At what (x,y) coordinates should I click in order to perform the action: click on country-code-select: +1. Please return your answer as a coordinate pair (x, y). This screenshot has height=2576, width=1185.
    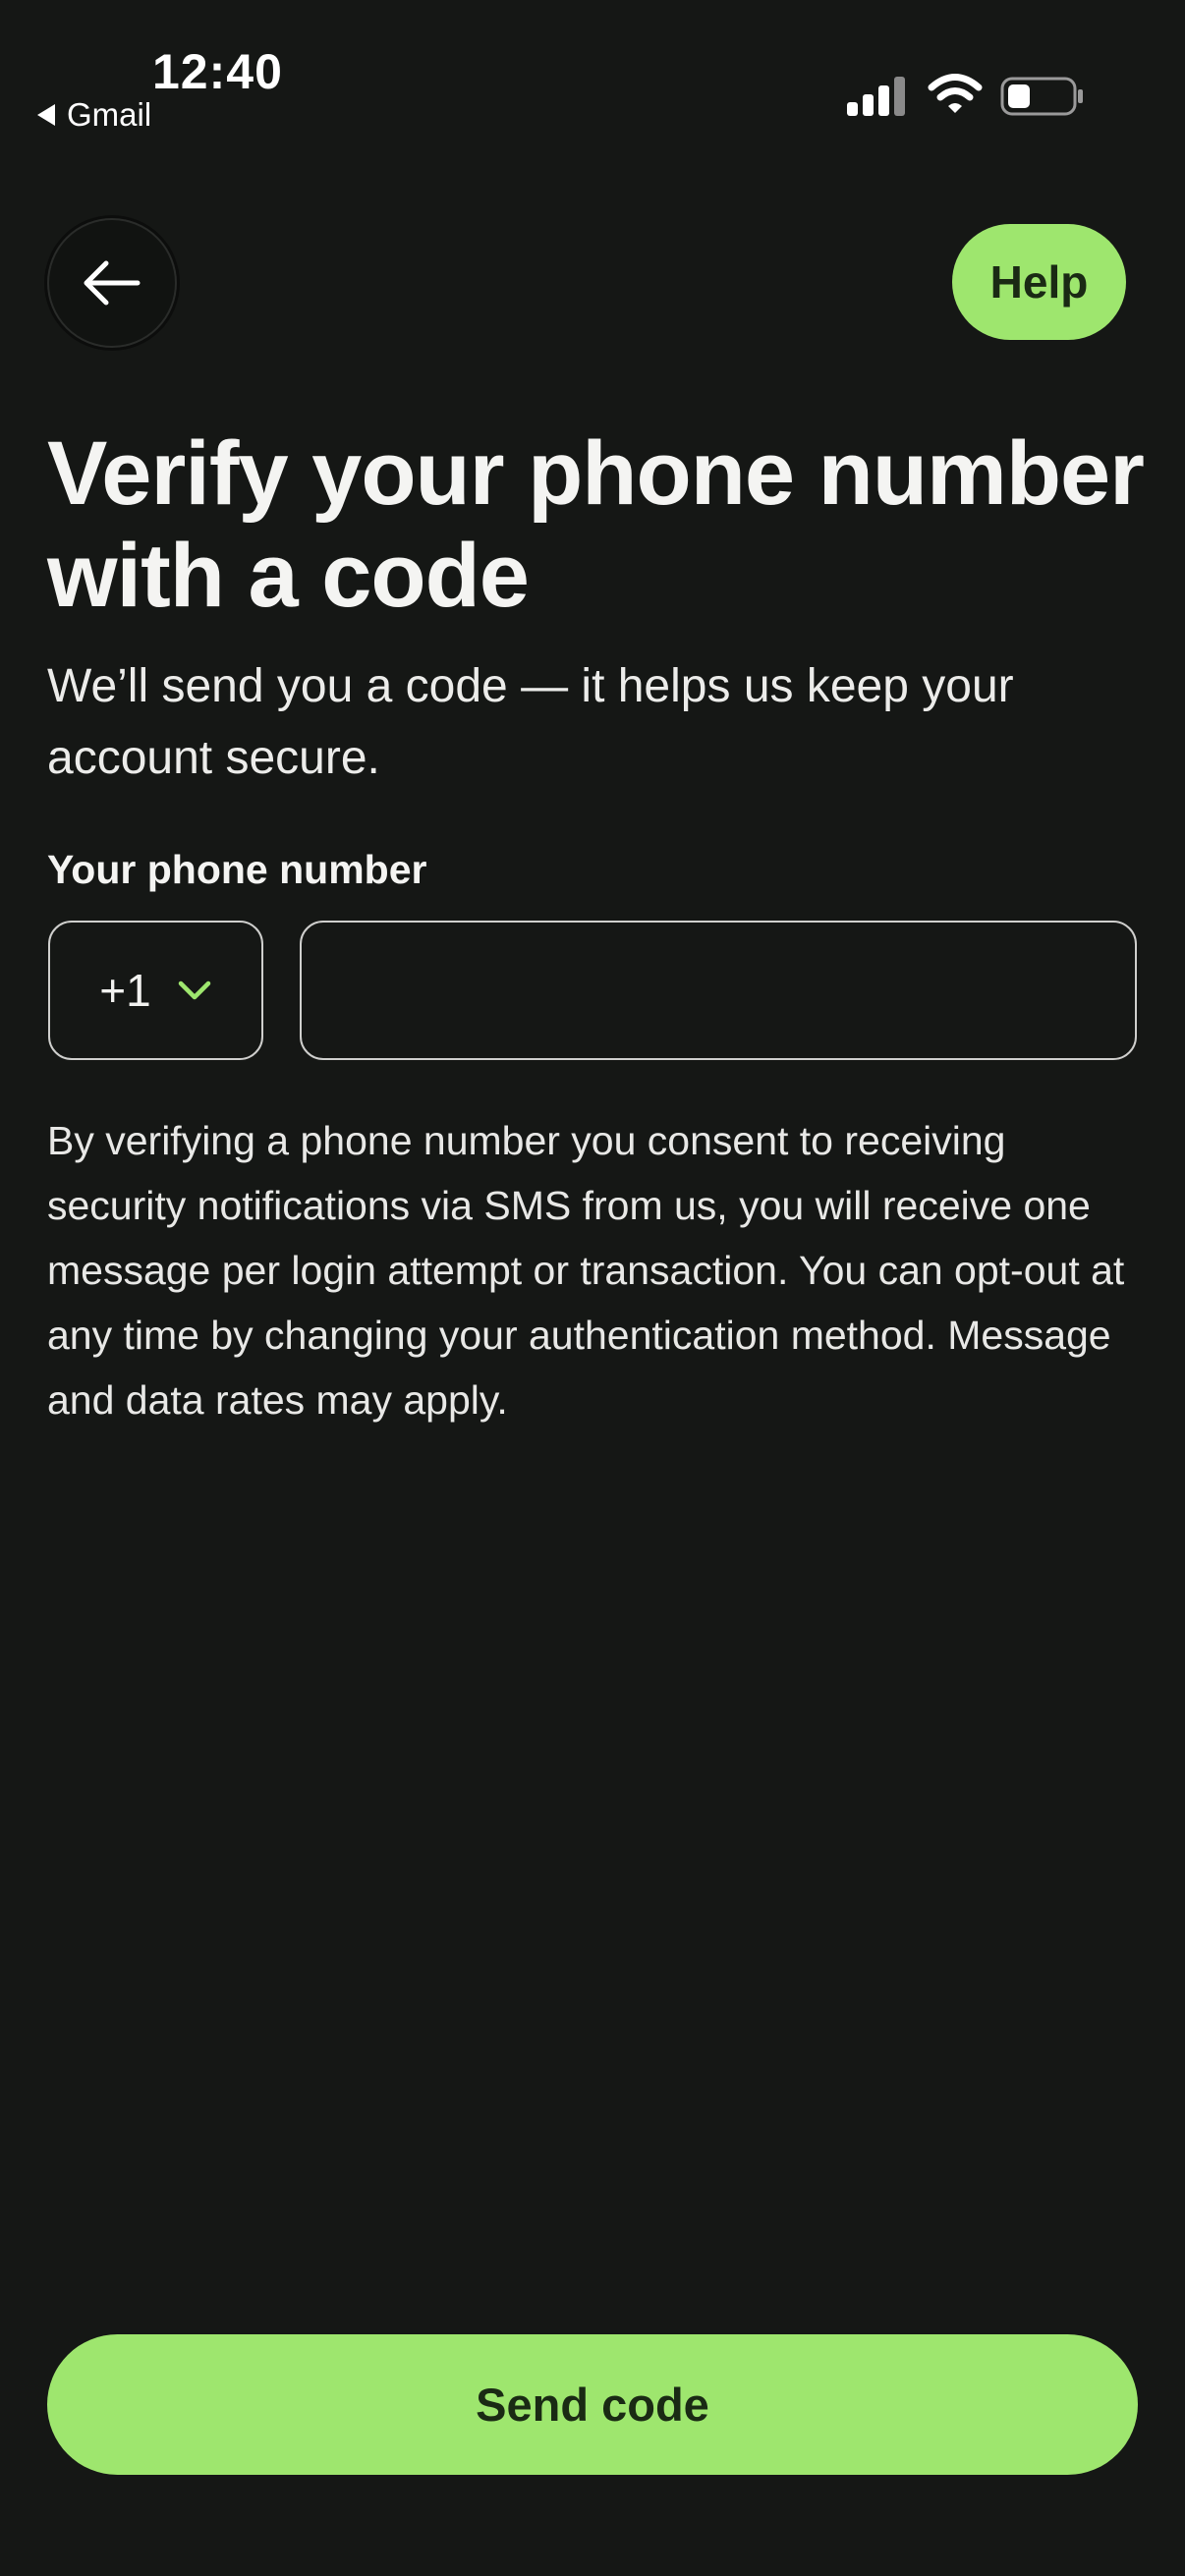
    Looking at the image, I should click on (155, 990).